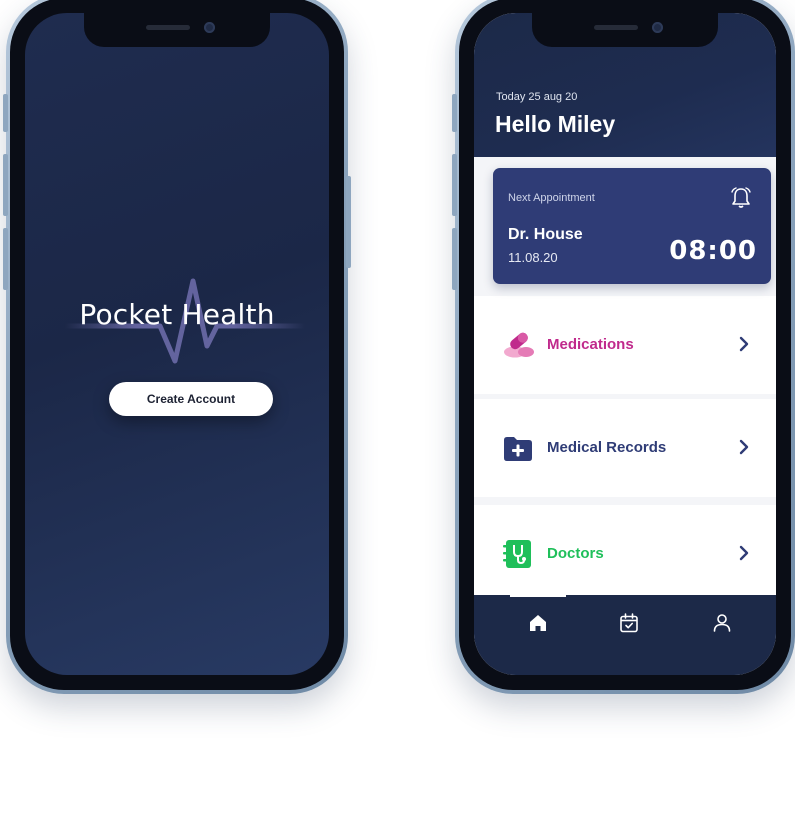  I want to click on date-line: Today 25 aug 20, so click(537, 97).